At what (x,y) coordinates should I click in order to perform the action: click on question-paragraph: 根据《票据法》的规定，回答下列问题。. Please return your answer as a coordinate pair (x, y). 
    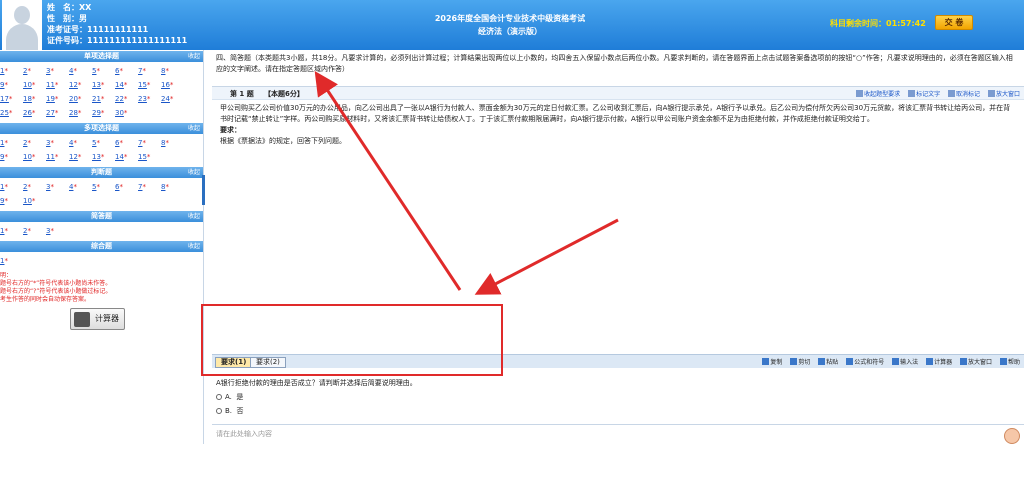
    Looking at the image, I should click on (283, 141).